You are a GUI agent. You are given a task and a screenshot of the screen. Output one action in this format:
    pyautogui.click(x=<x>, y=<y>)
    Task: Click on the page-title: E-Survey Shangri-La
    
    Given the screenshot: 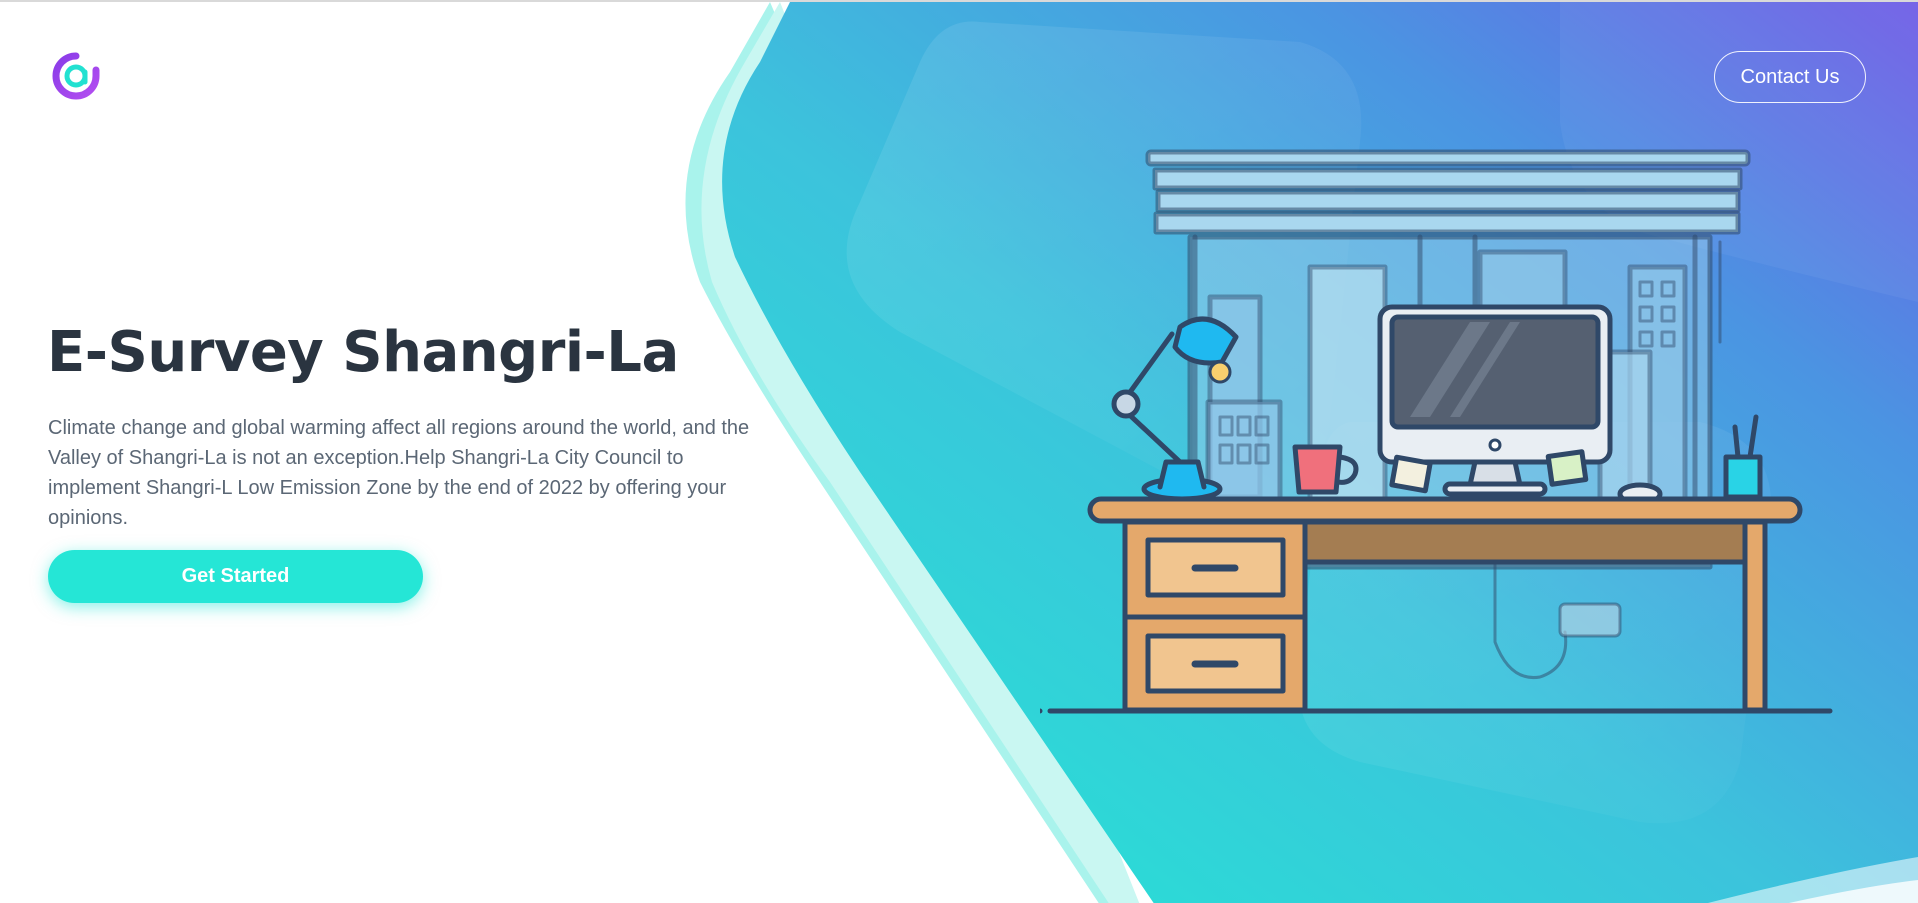 What is the action you would take?
    pyautogui.click(x=363, y=352)
    